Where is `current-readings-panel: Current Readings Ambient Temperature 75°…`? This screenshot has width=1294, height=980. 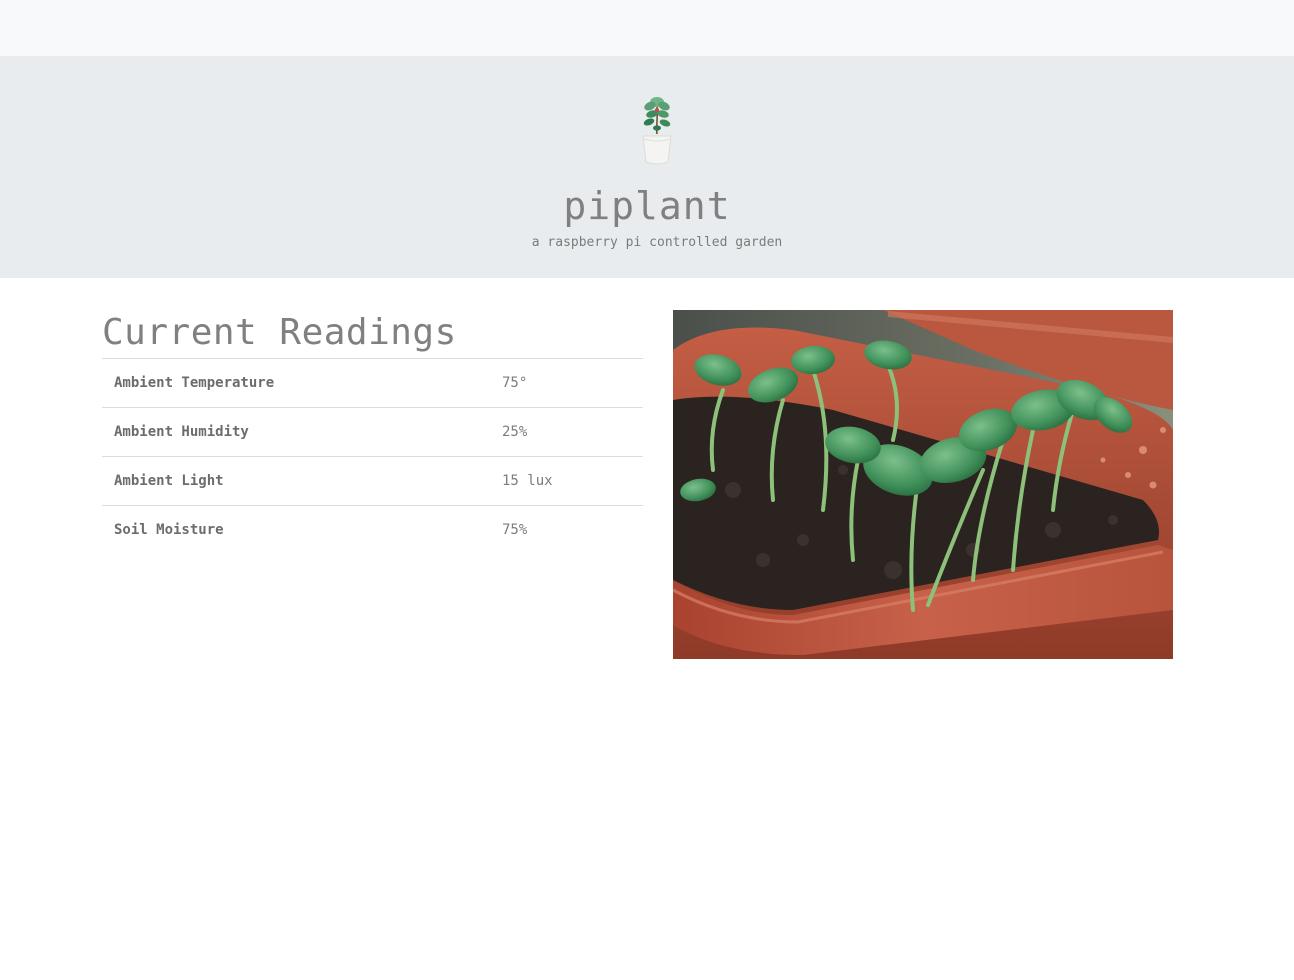
current-readings-panel: Current Readings Ambient Temperature 75°… is located at coordinates (372, 432).